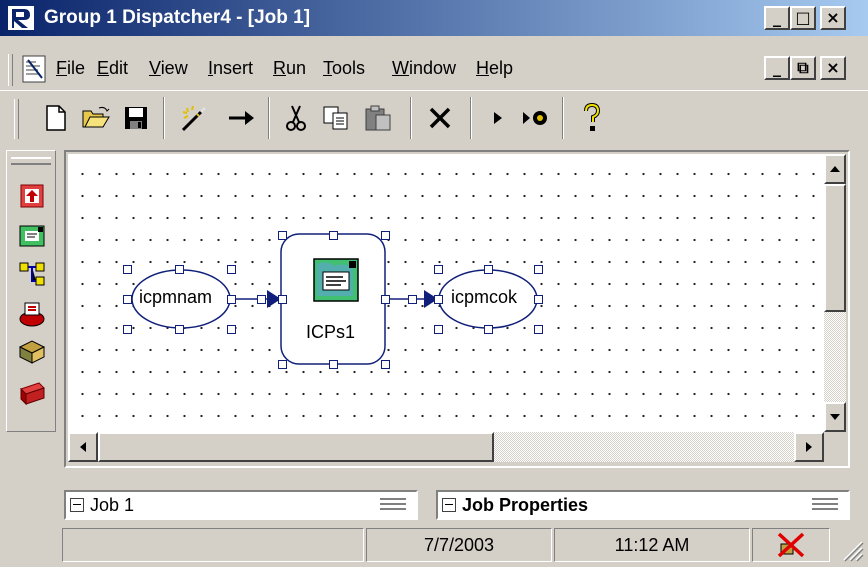 The image size is (868, 567). I want to click on scroll-left-button, so click(83, 447).